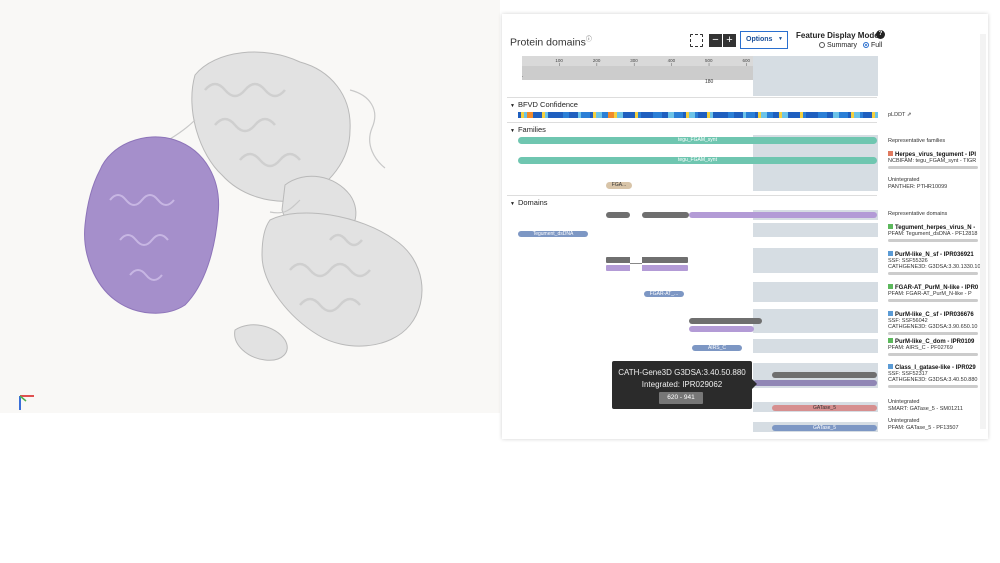 Image resolution: width=1000 pixels, height=563 pixels. Describe the element at coordinates (932, 161) in the screenshot. I see `herpes-family-source: NCBIFAM: tegu_FGAM_synt - TIGR` at that location.